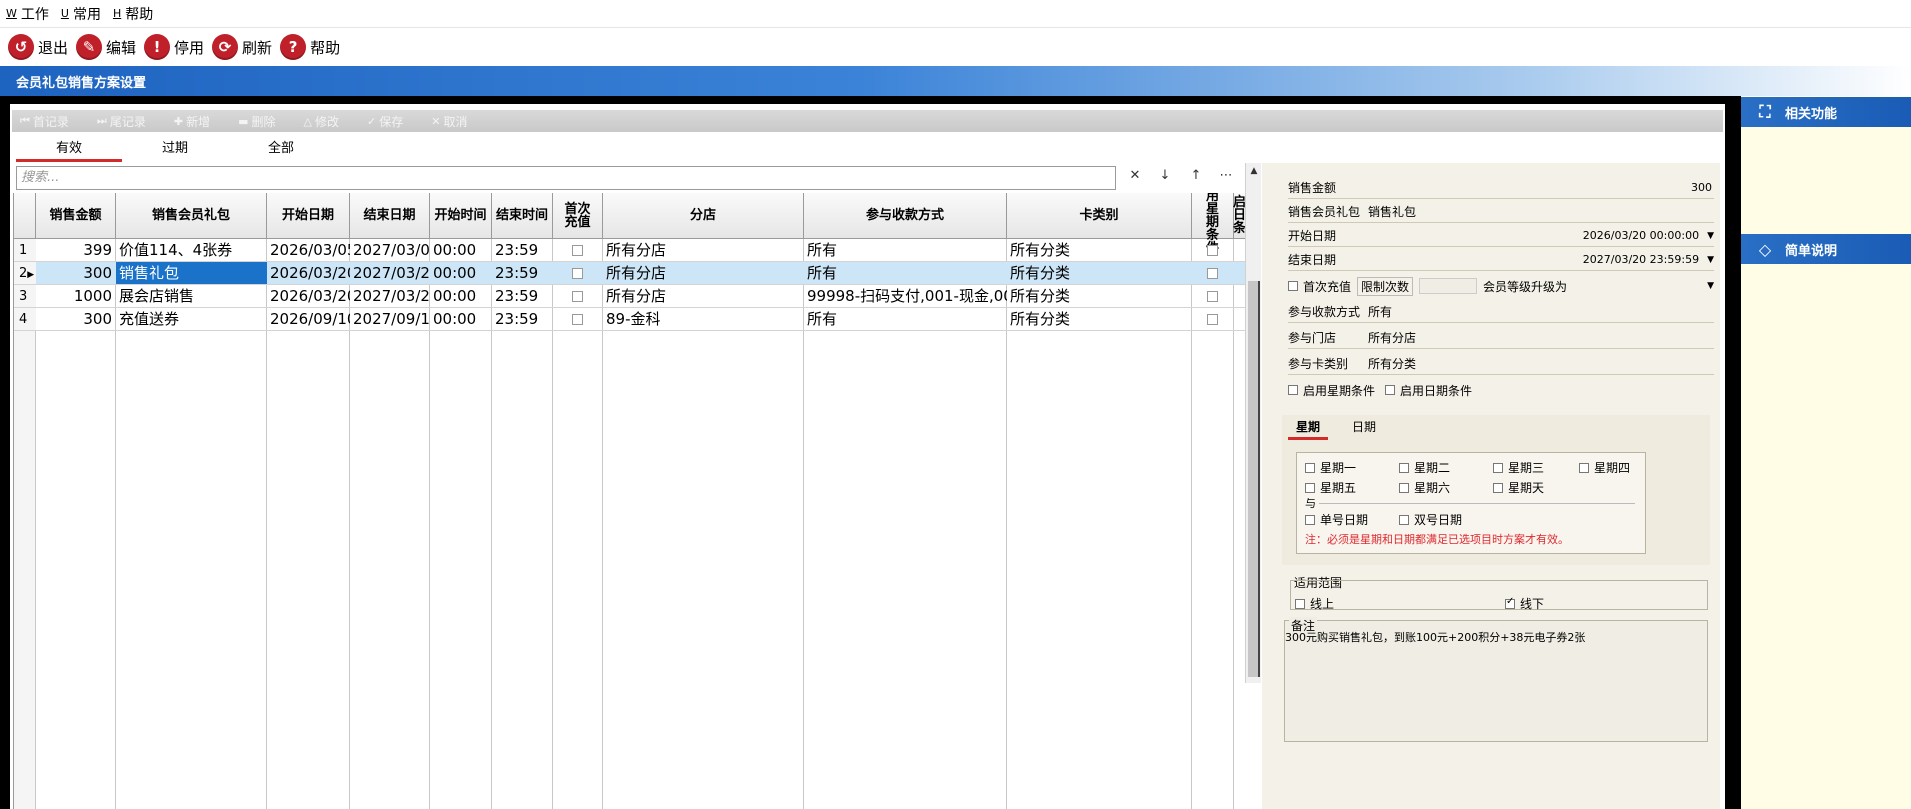  What do you see at coordinates (1524, 603) in the screenshot?
I see `offline-option: 线下` at bounding box center [1524, 603].